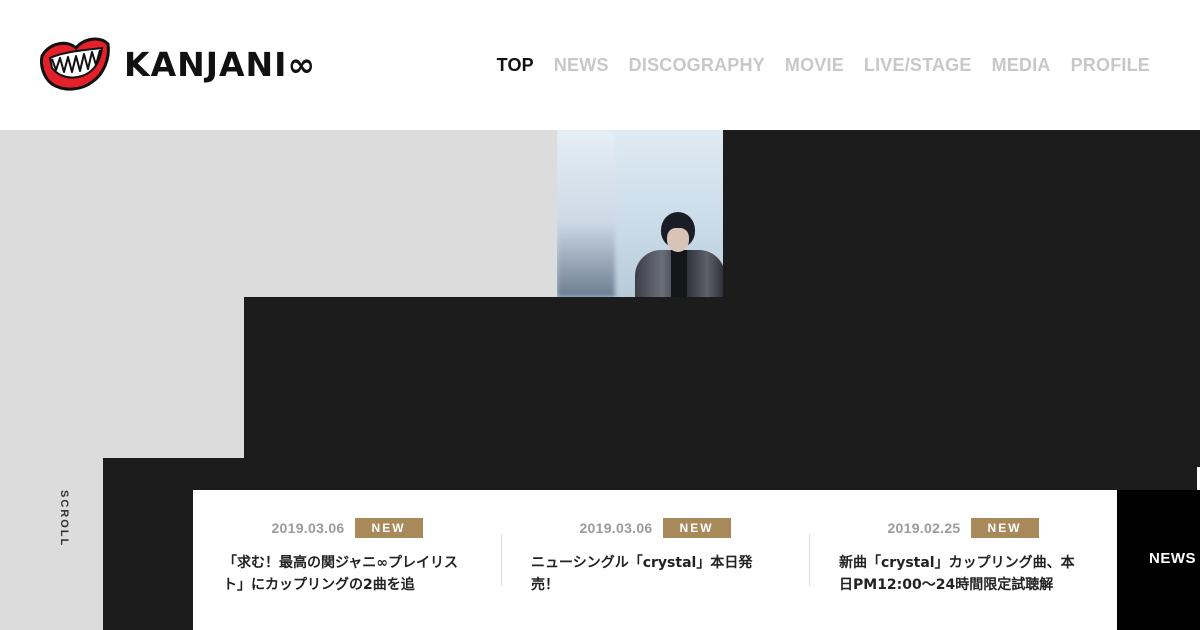 Image resolution: width=1200 pixels, height=630 pixels. I want to click on nav-item-media: MEDIA, so click(1021, 65).